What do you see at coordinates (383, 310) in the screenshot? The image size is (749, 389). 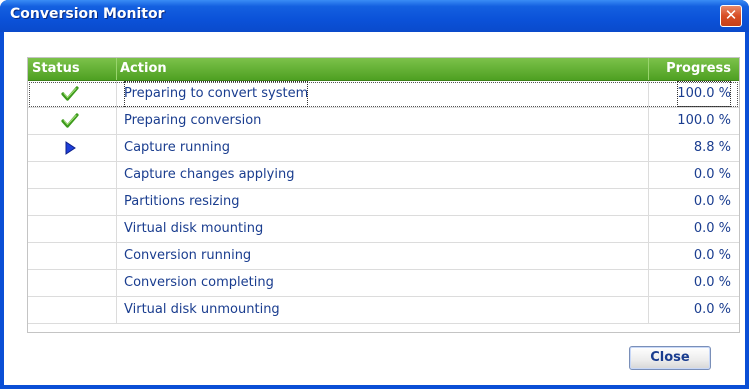 I see `table-row: Virtual disk unmounting 0.0 %` at bounding box center [383, 310].